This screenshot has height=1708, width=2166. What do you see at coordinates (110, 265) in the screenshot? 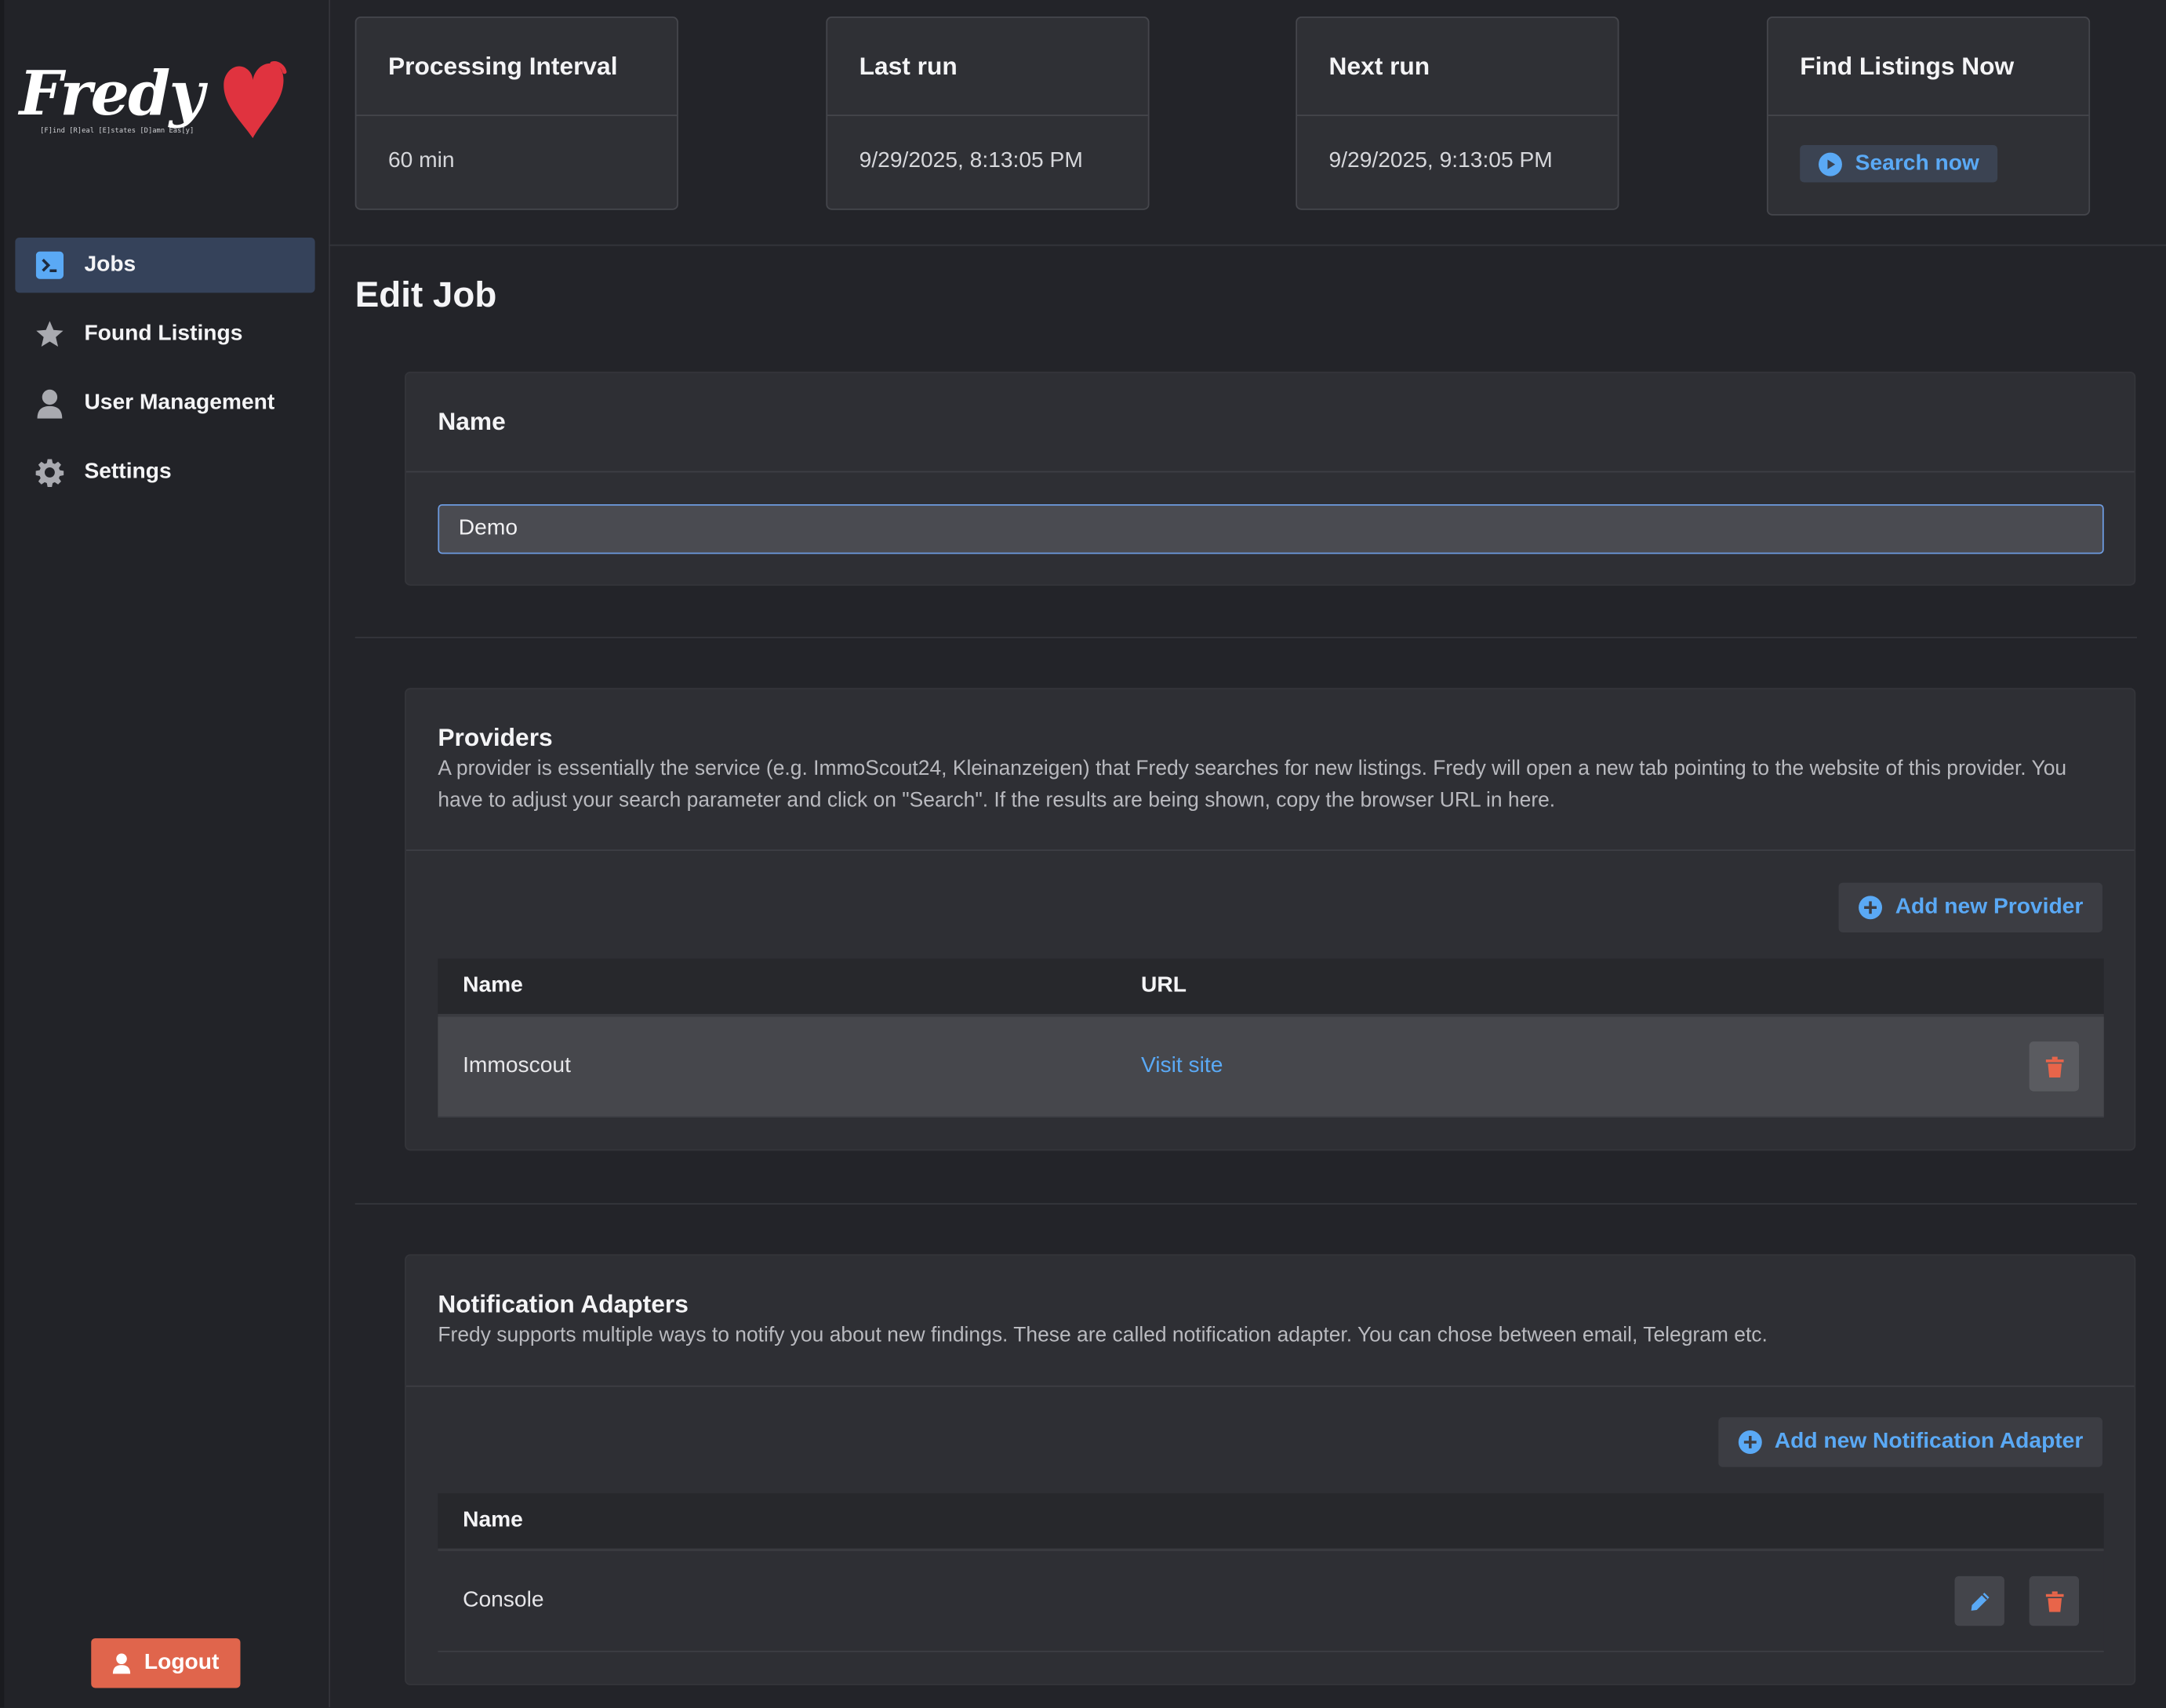
I see `sidebar-item-label: Jobs` at bounding box center [110, 265].